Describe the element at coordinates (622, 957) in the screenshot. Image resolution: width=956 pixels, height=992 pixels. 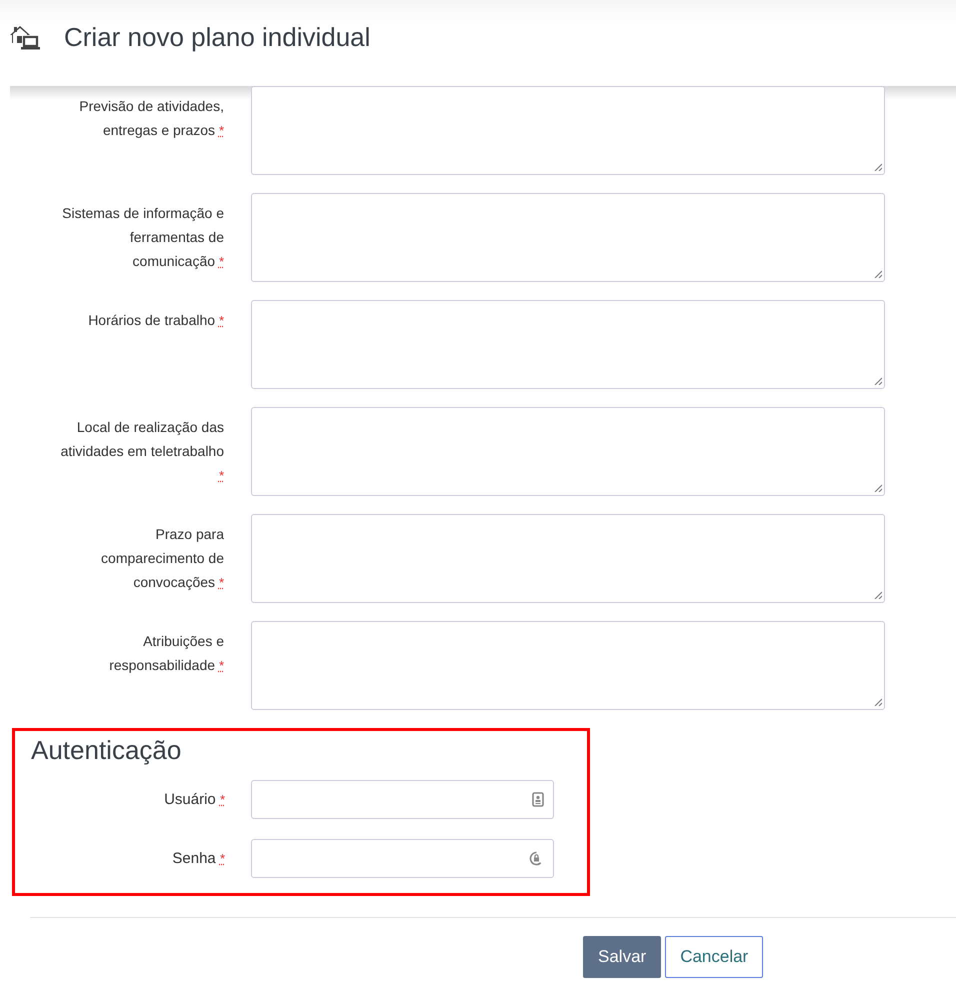
I see `save-button: Salvar` at that location.